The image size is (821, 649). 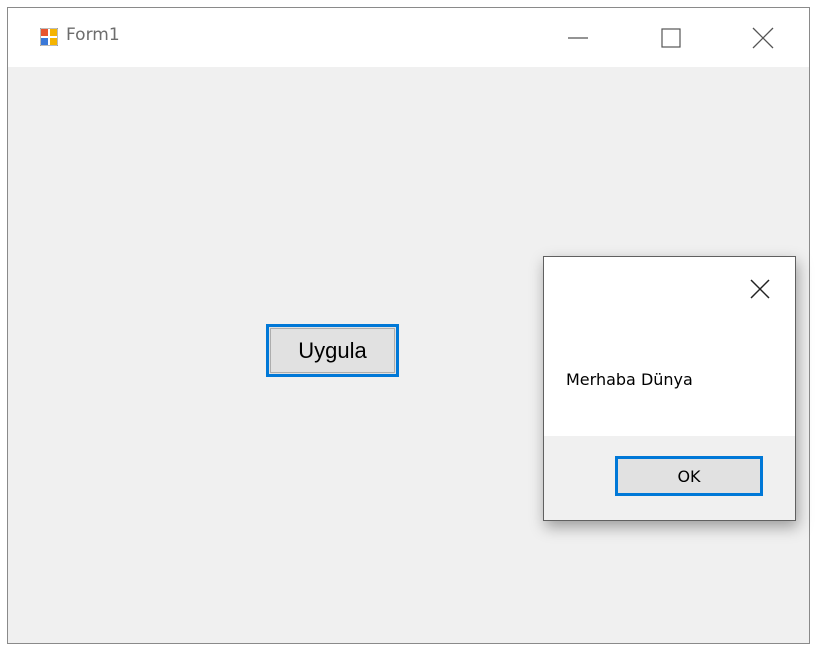 I want to click on uygula-button: Uygula, so click(x=332, y=350).